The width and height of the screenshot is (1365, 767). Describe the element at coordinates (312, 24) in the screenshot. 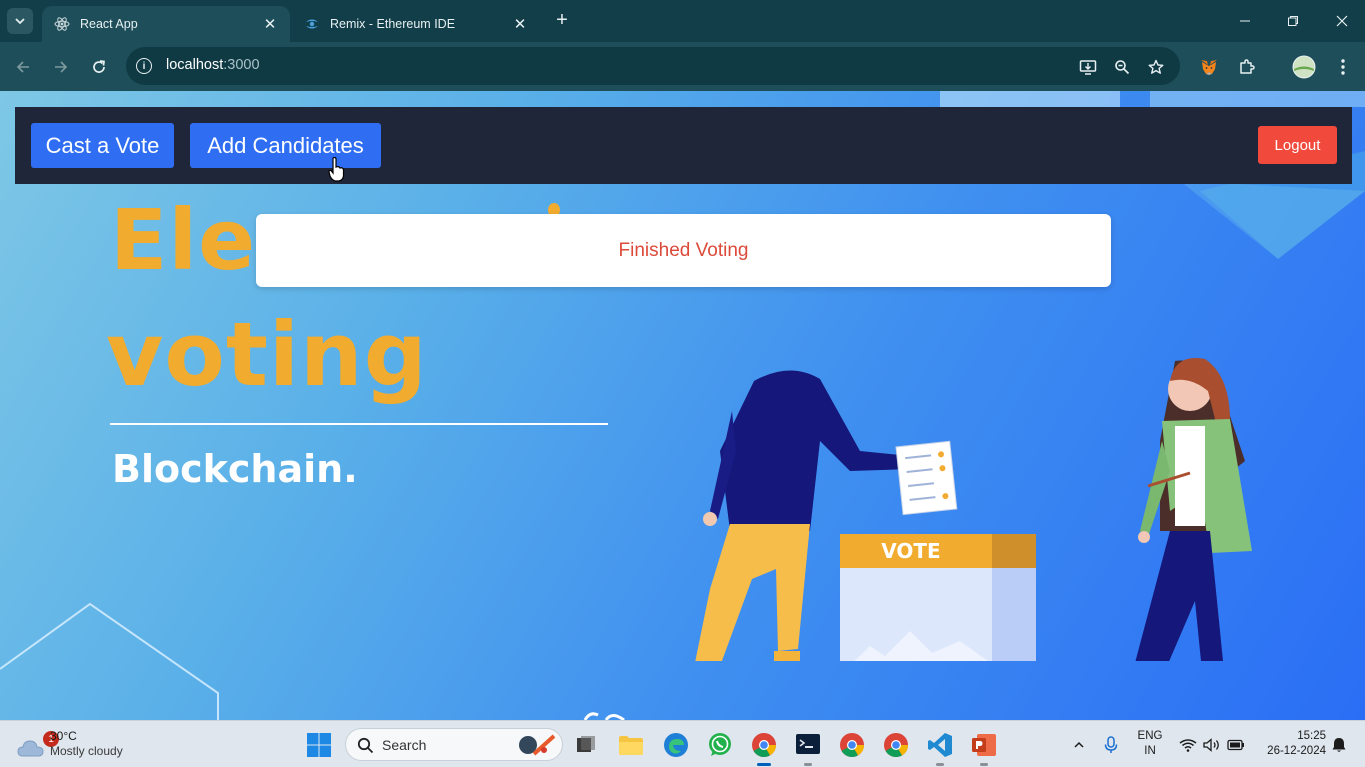

I see `remix-icon` at that location.